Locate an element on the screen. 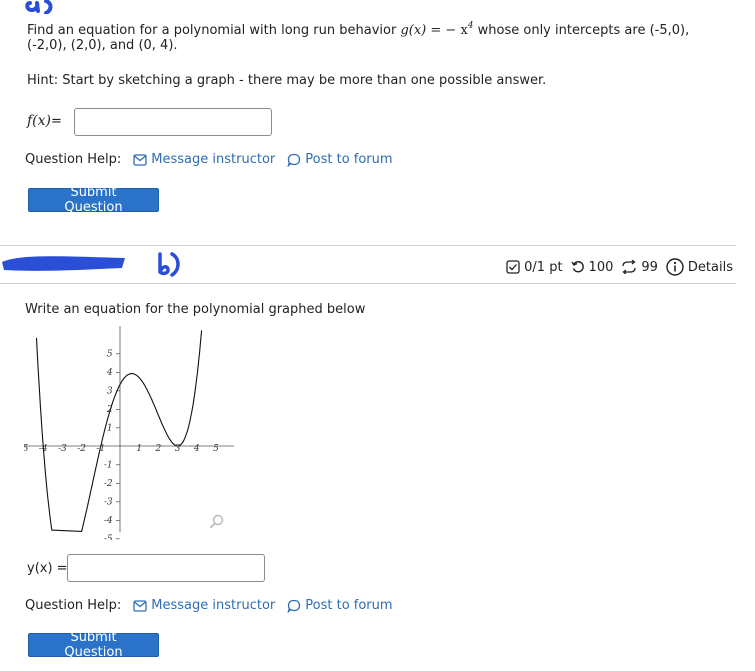 The width and height of the screenshot is (755, 671). y-tick-label: 5 – is located at coordinates (114, 355).